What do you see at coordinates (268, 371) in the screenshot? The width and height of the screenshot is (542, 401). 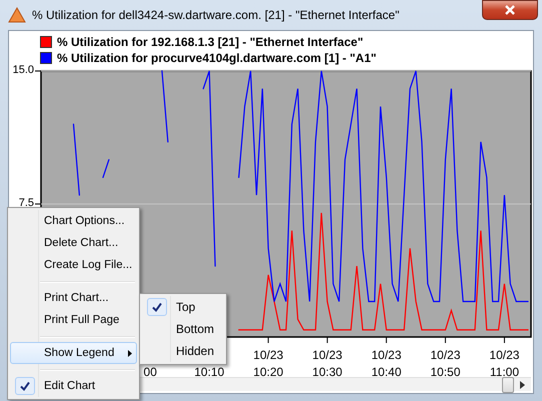 I see `x-tick-label: 10:20` at bounding box center [268, 371].